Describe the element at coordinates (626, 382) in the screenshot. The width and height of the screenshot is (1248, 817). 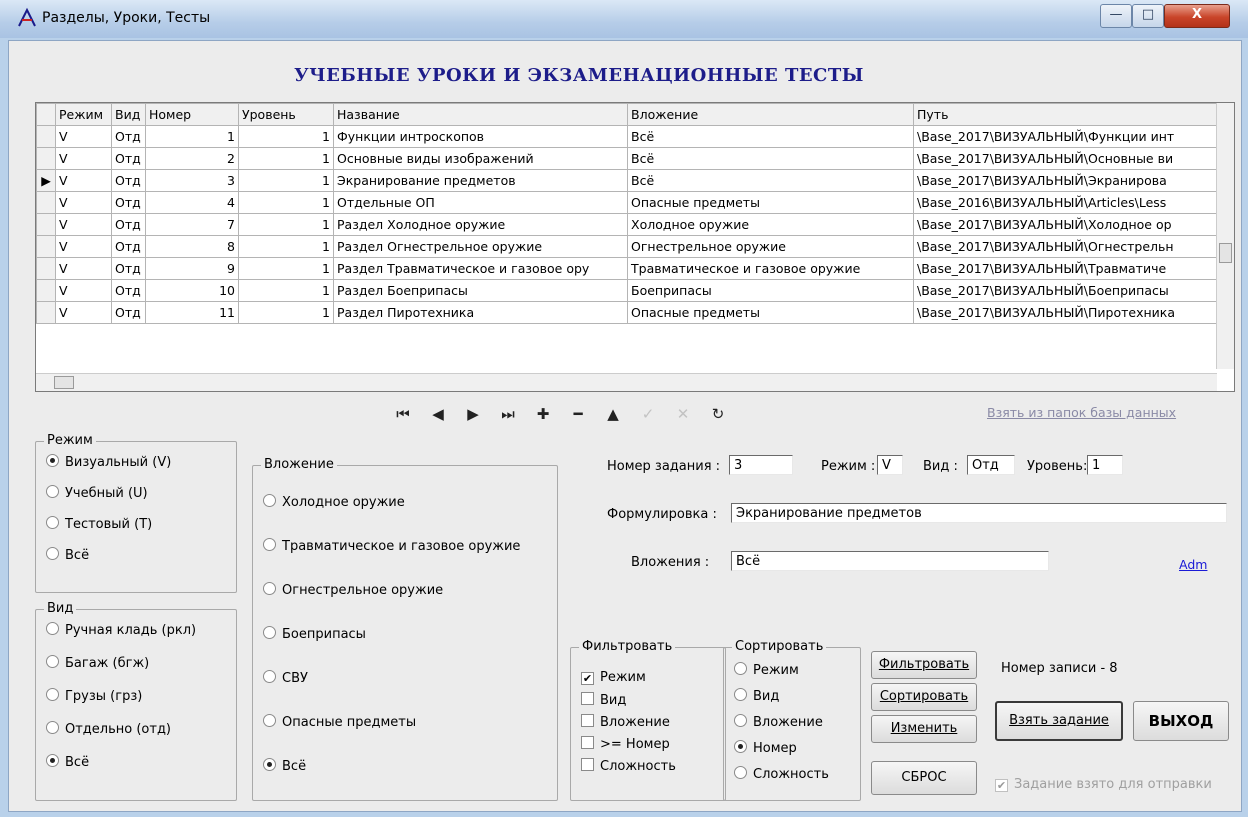
I see `horizontal-scrollbar` at that location.